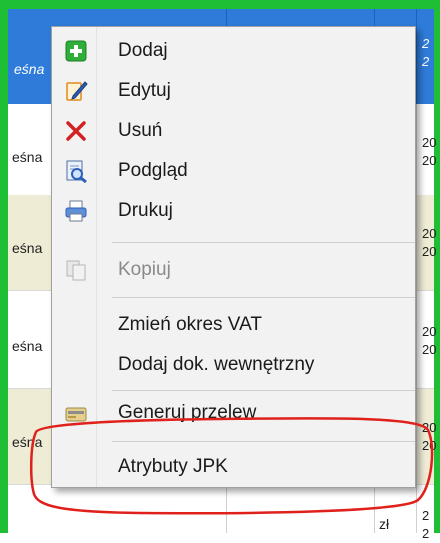 The width and height of the screenshot is (440, 543). What do you see at coordinates (384, 524) in the screenshot?
I see `currency-label: zł` at bounding box center [384, 524].